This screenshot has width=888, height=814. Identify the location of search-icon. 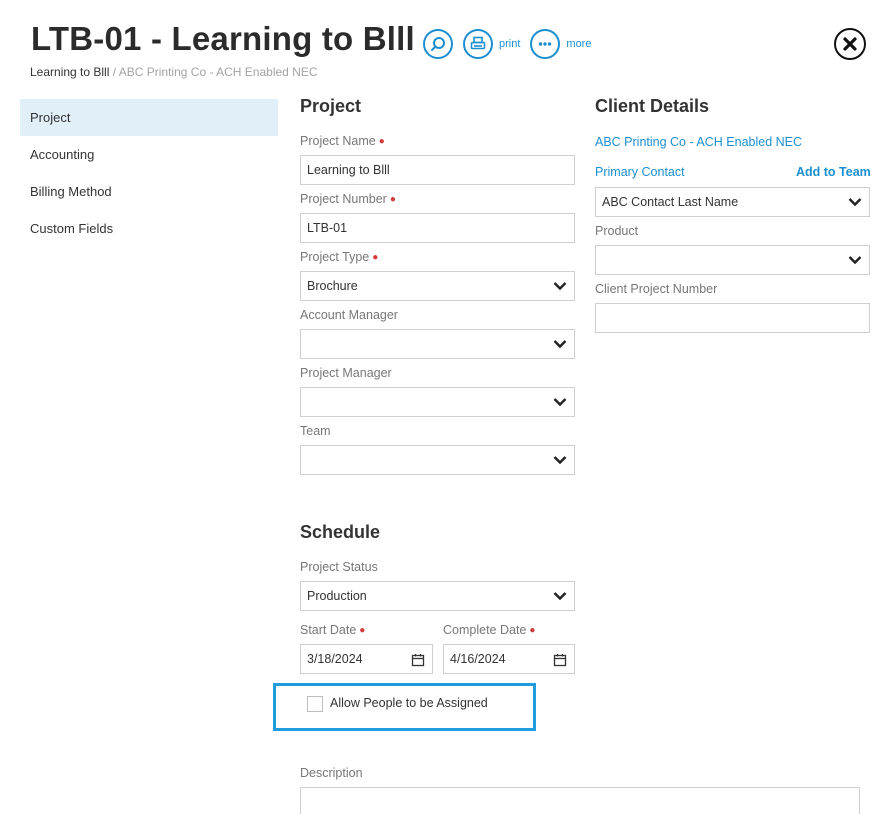
(438, 44).